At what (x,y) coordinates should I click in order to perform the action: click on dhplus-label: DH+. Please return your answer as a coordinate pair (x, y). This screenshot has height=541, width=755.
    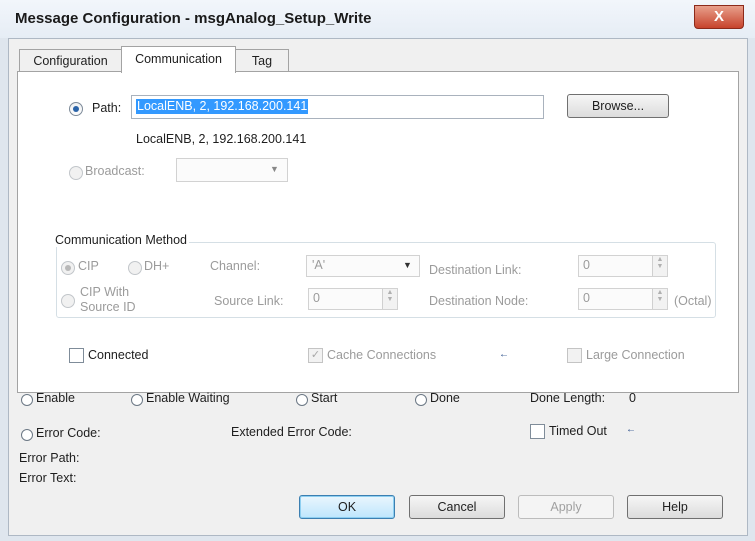
    Looking at the image, I should click on (157, 266).